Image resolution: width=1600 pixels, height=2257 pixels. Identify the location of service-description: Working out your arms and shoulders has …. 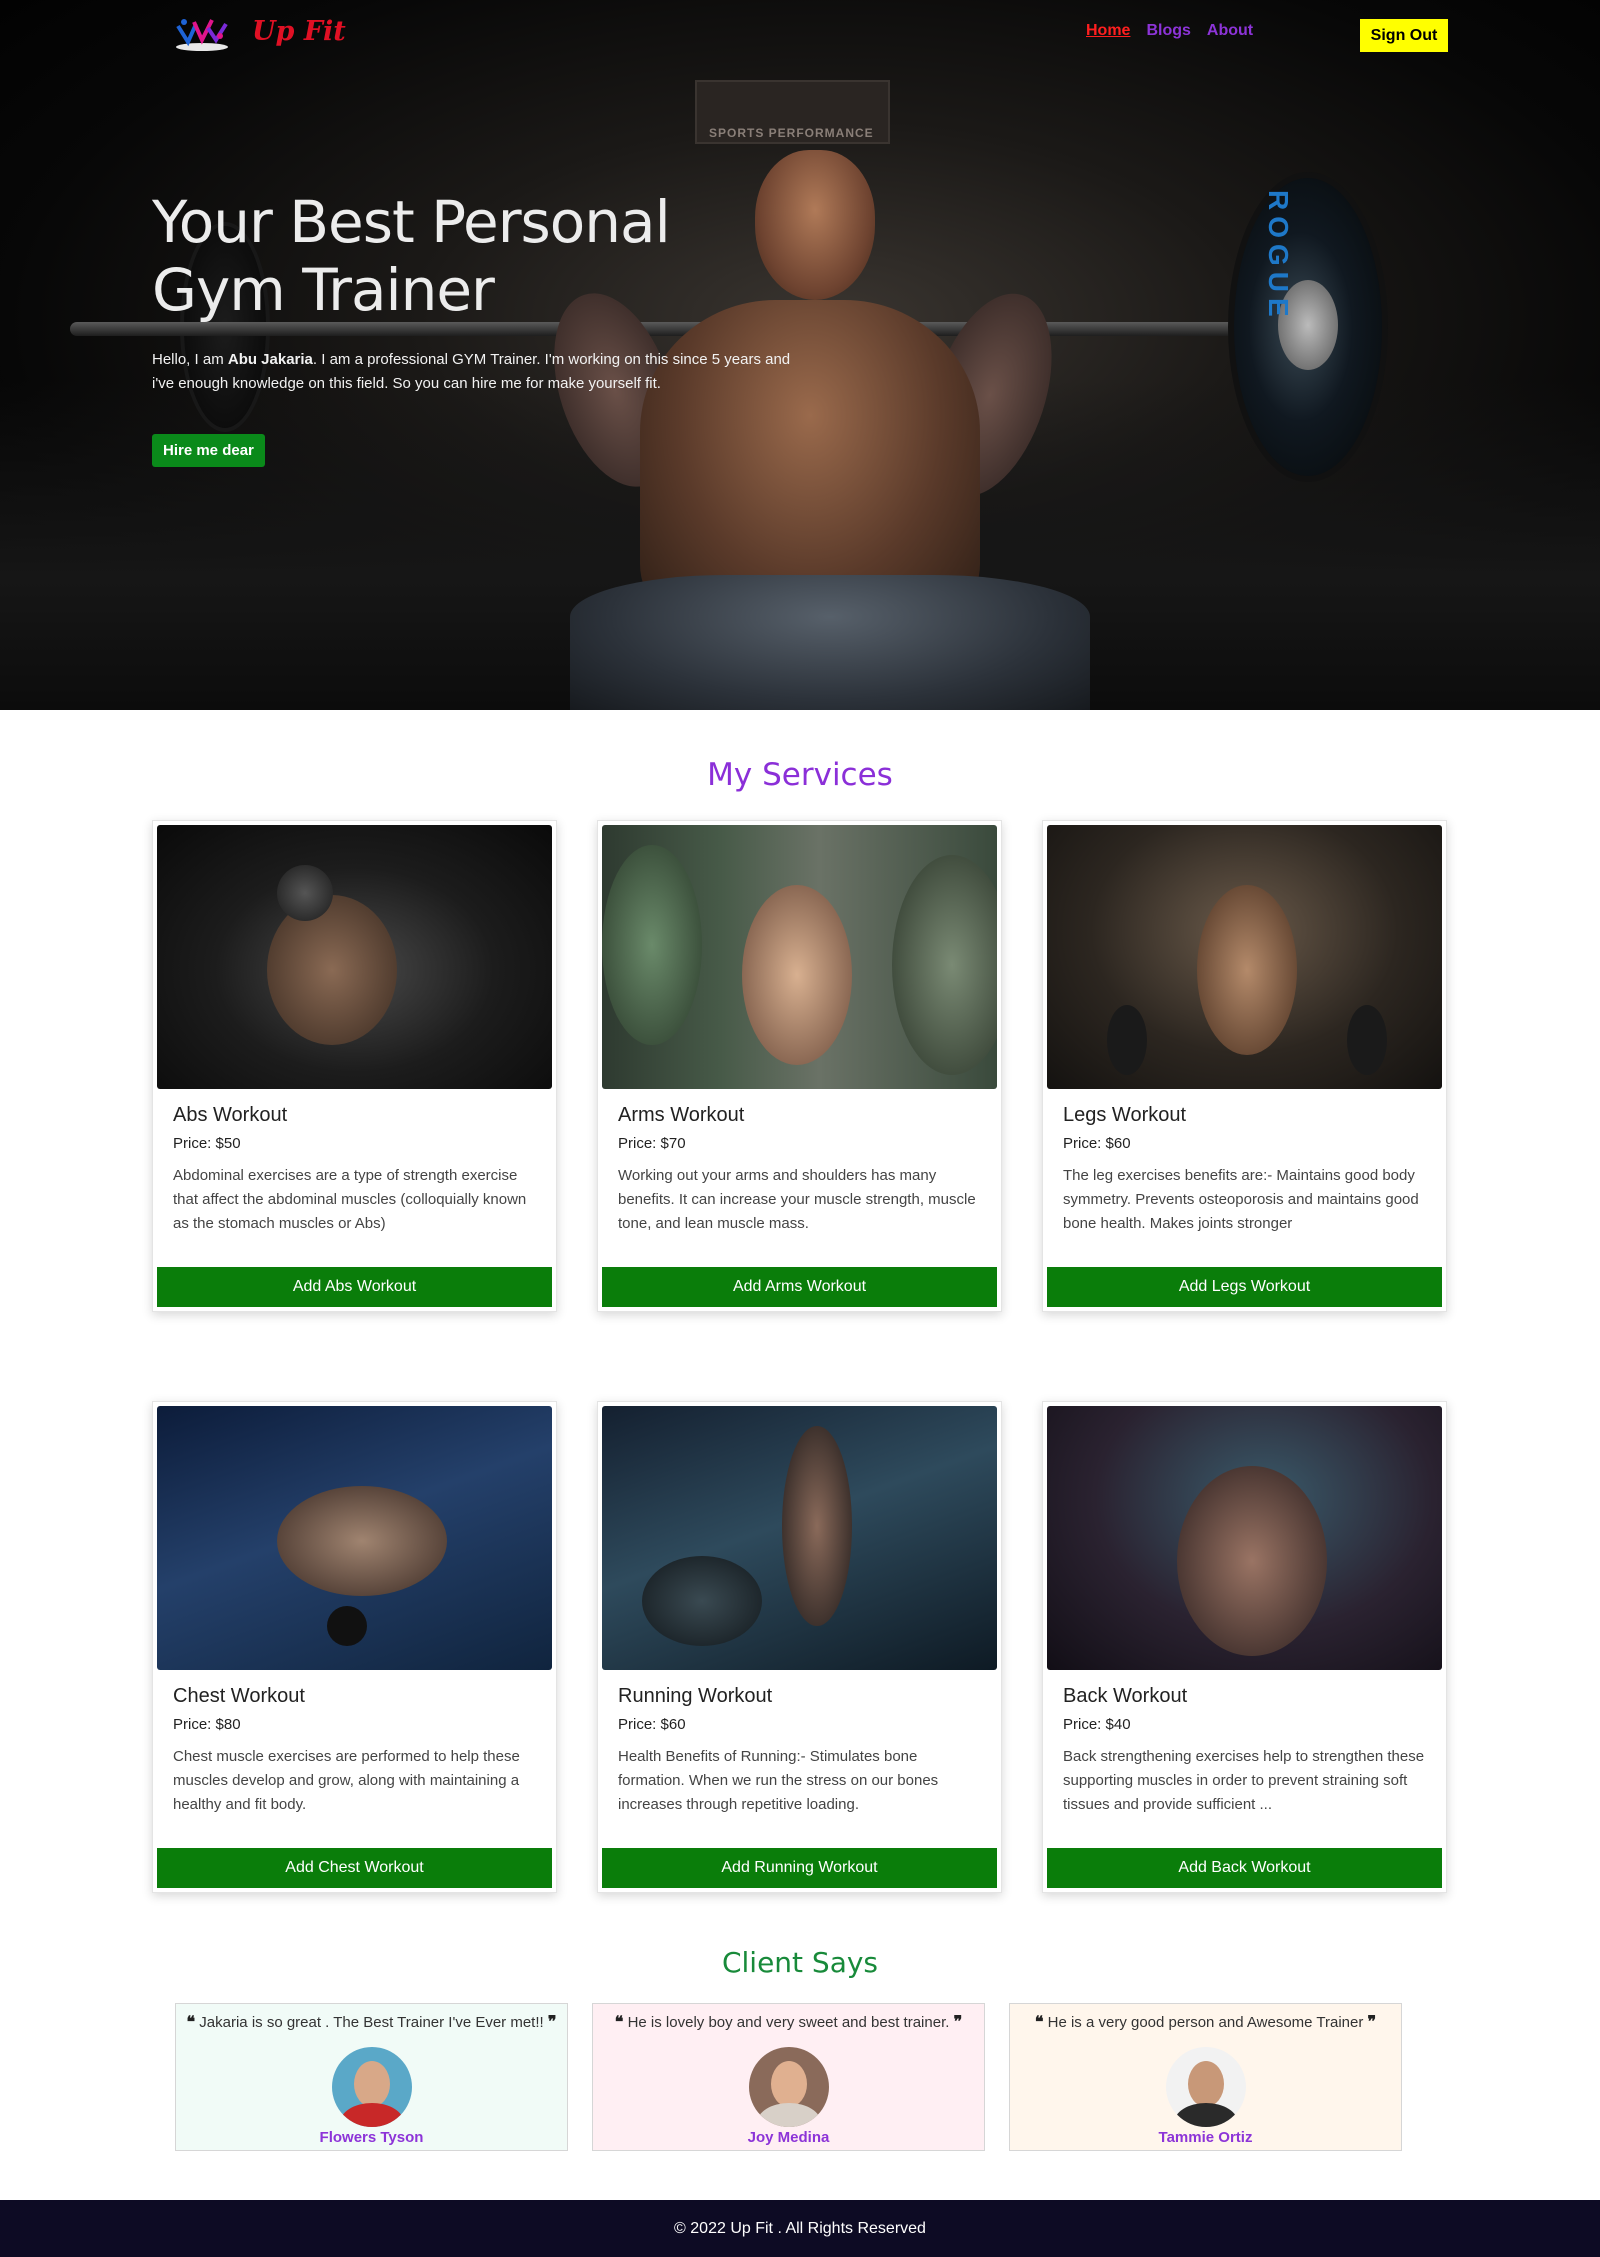
(797, 1199).